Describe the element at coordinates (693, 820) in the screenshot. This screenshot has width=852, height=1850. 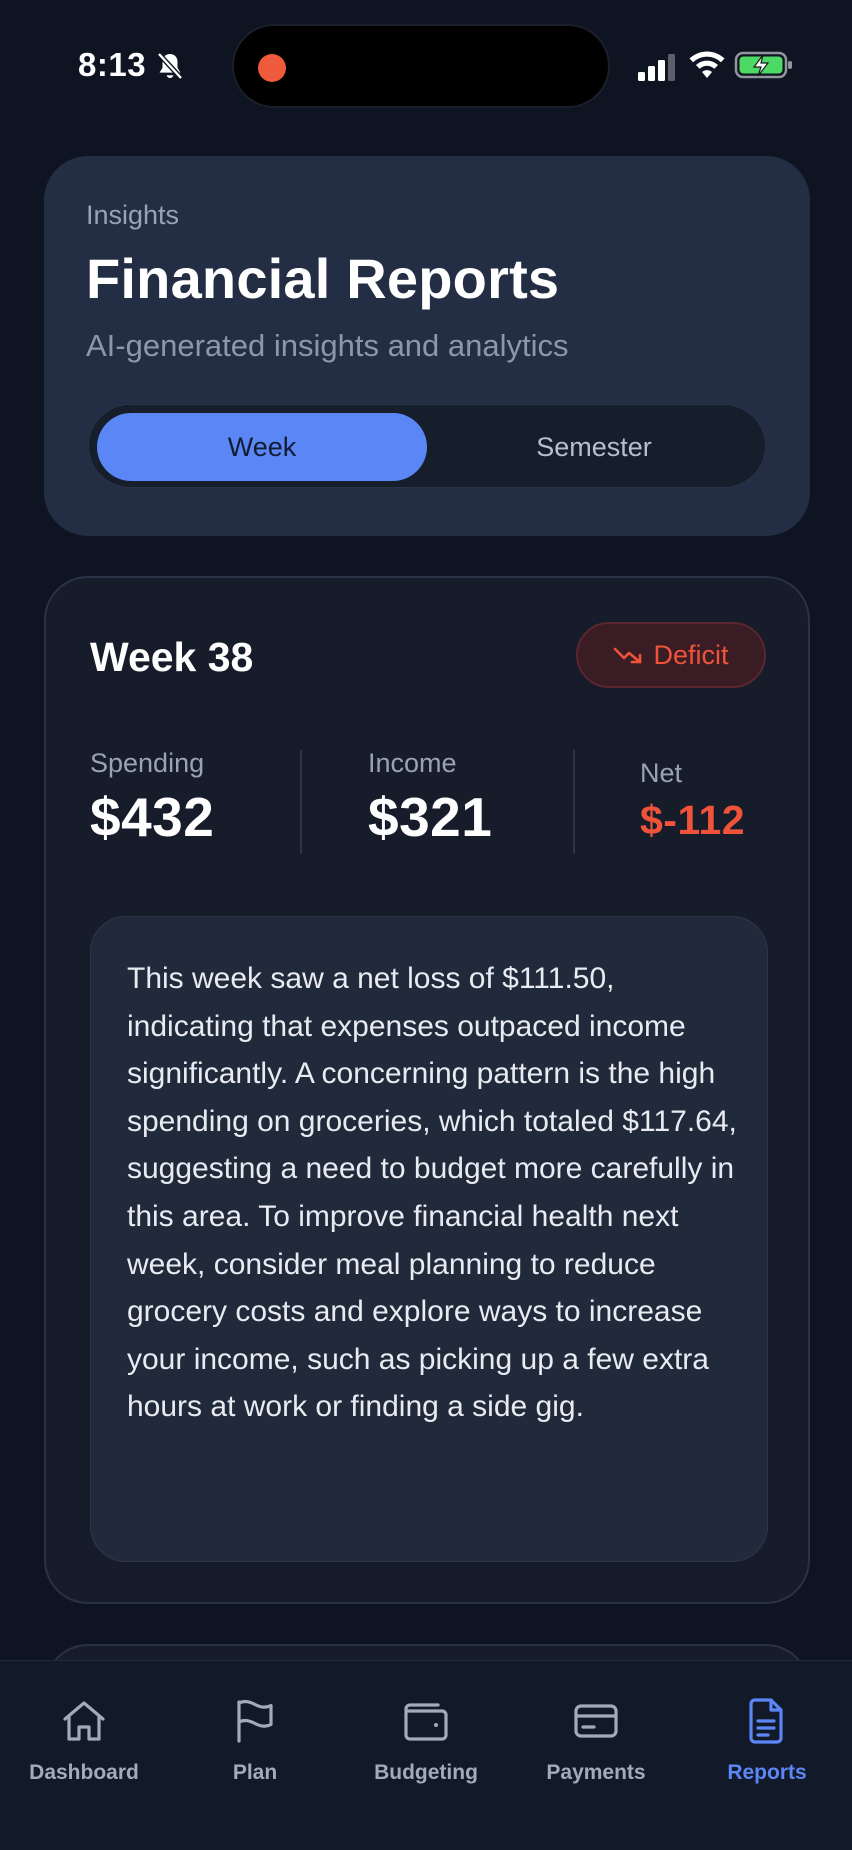
I see `net-value: $-112` at that location.